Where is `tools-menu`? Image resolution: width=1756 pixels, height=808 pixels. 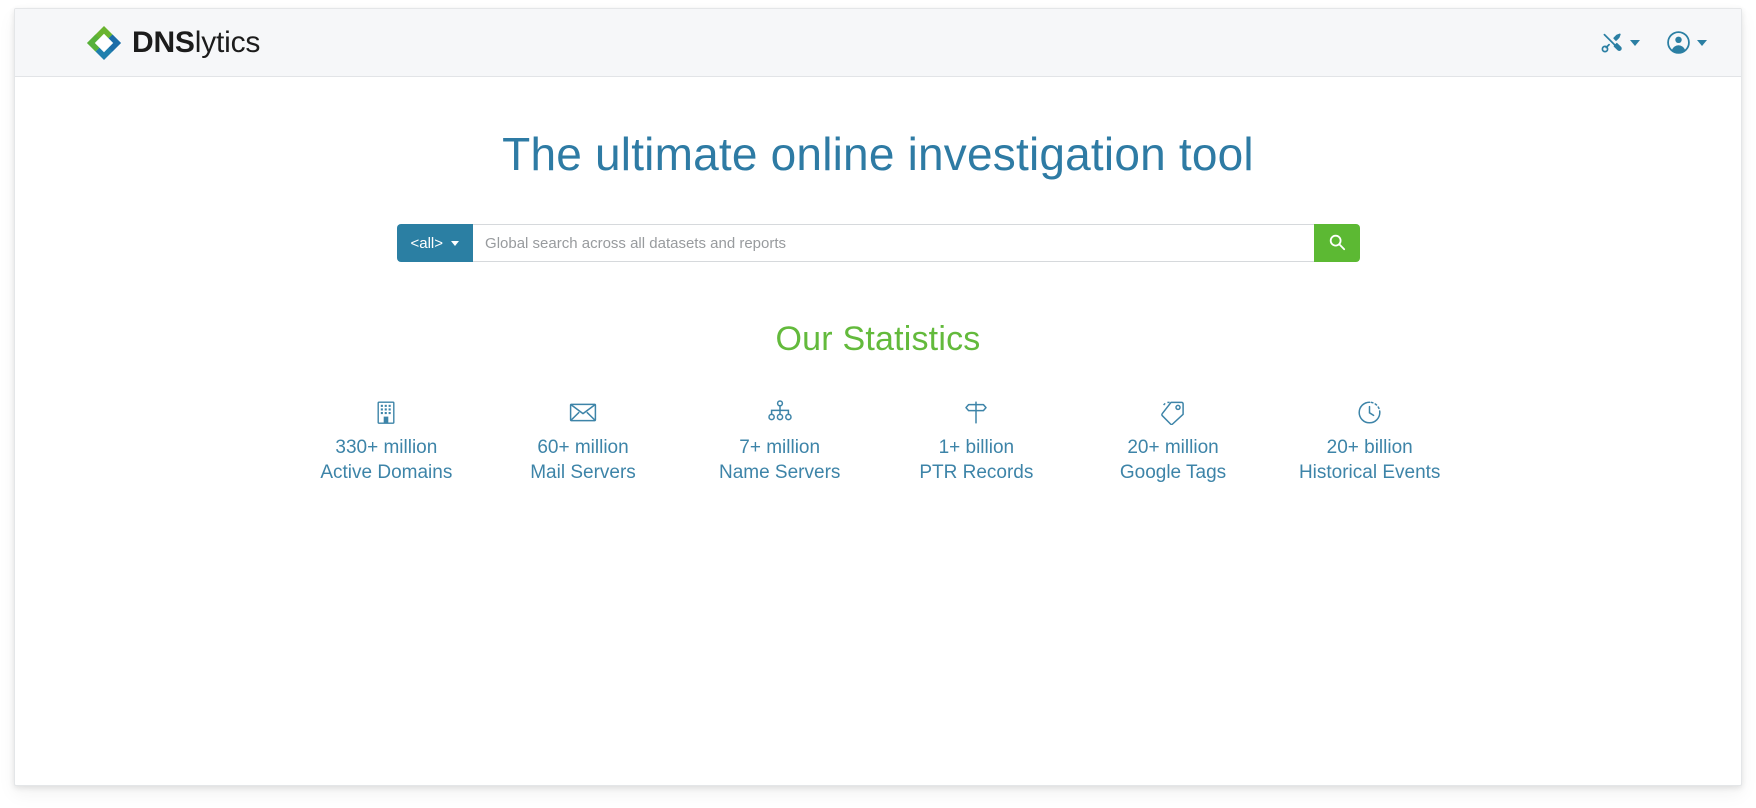 tools-menu is located at coordinates (1620, 43).